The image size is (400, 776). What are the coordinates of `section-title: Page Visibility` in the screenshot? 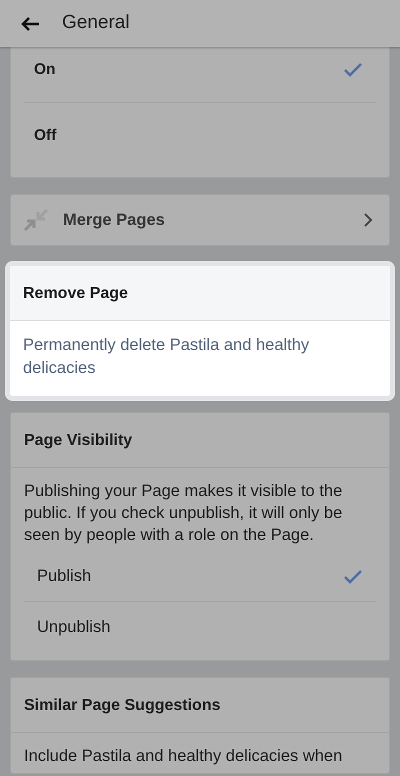 It's located at (200, 440).